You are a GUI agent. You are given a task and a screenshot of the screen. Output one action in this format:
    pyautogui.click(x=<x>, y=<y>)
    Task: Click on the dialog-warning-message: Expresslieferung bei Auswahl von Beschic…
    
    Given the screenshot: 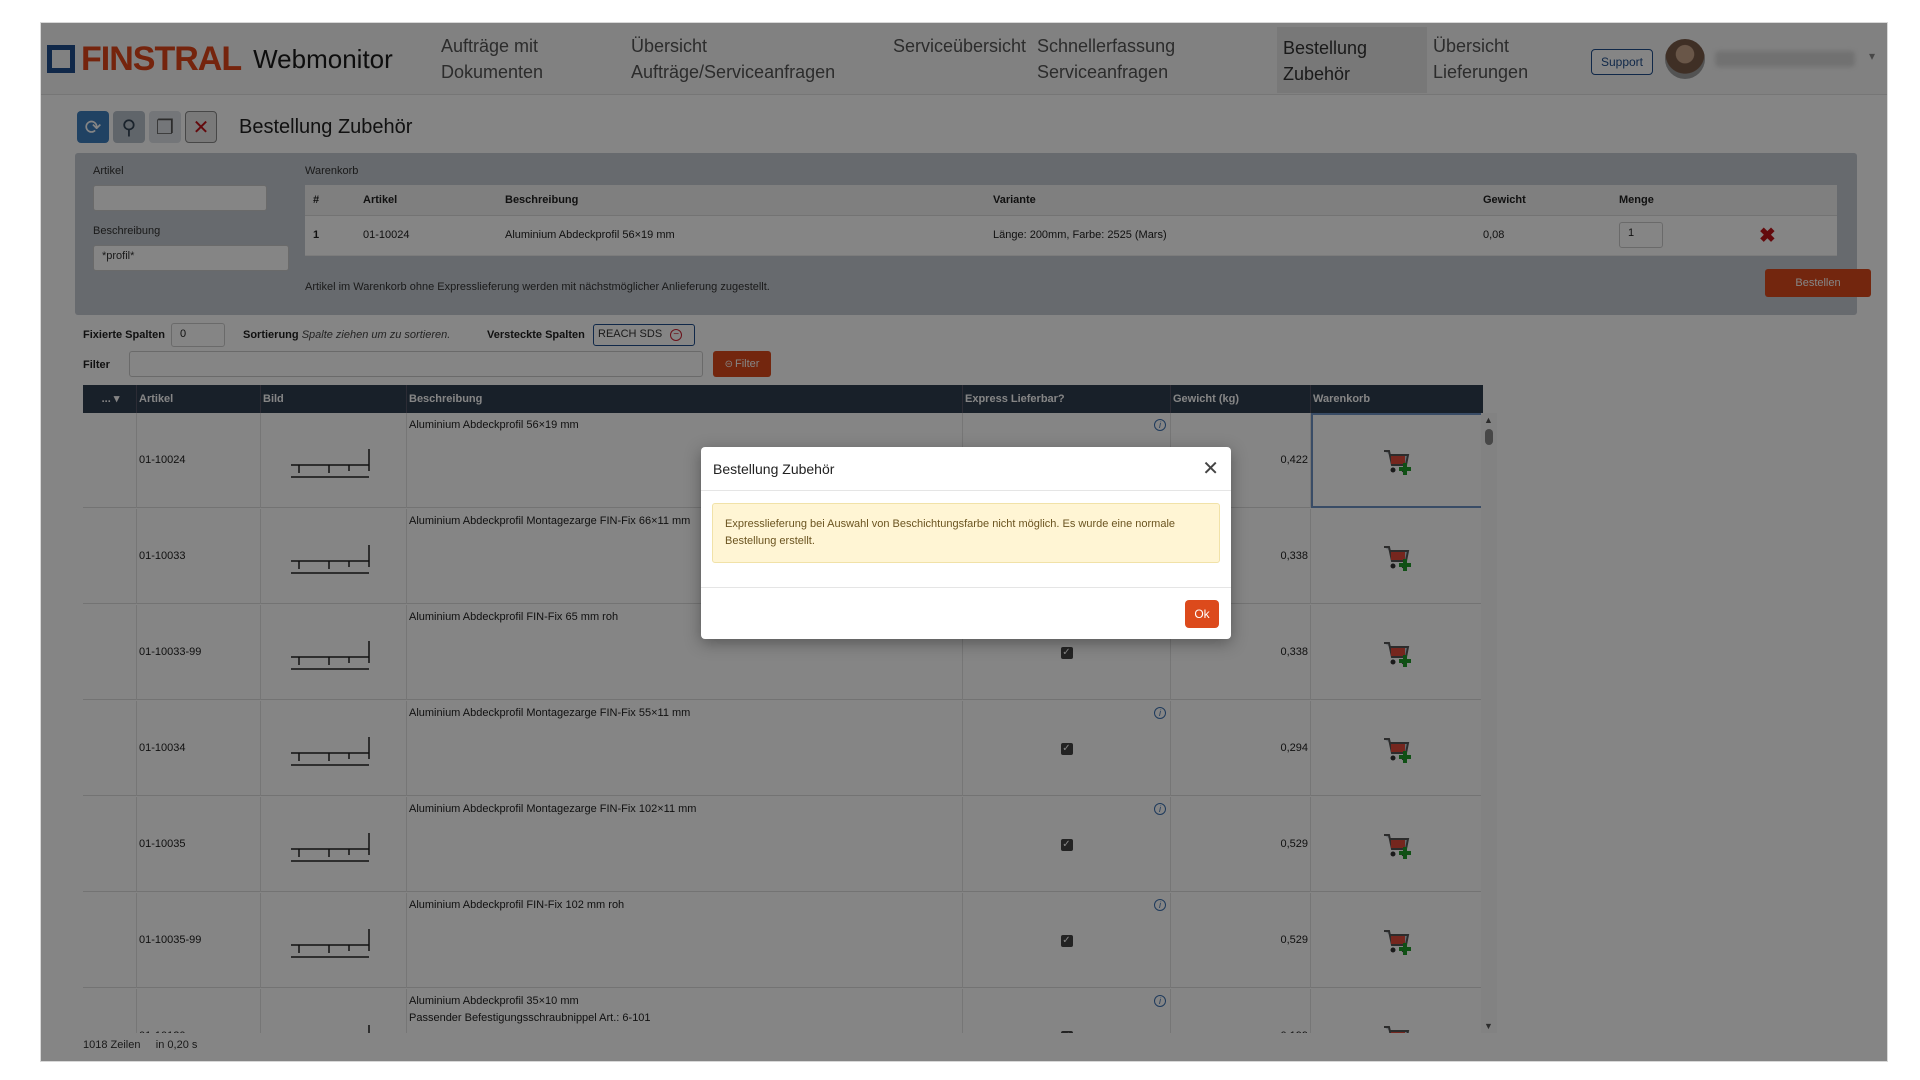 What is the action you would take?
    pyautogui.click(x=966, y=533)
    